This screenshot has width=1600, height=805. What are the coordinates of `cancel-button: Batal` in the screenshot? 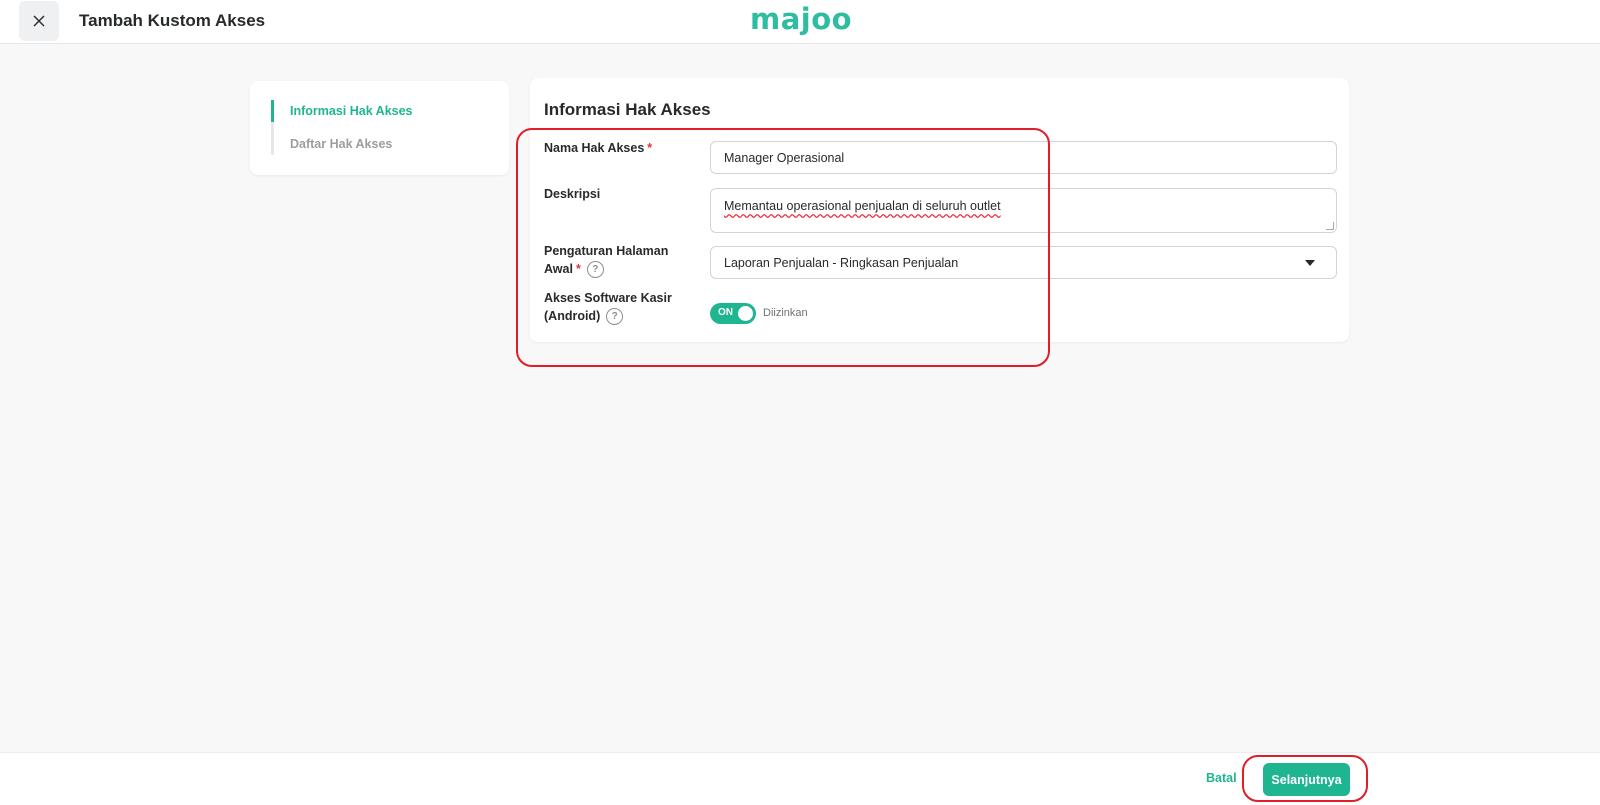 It's located at (1221, 778).